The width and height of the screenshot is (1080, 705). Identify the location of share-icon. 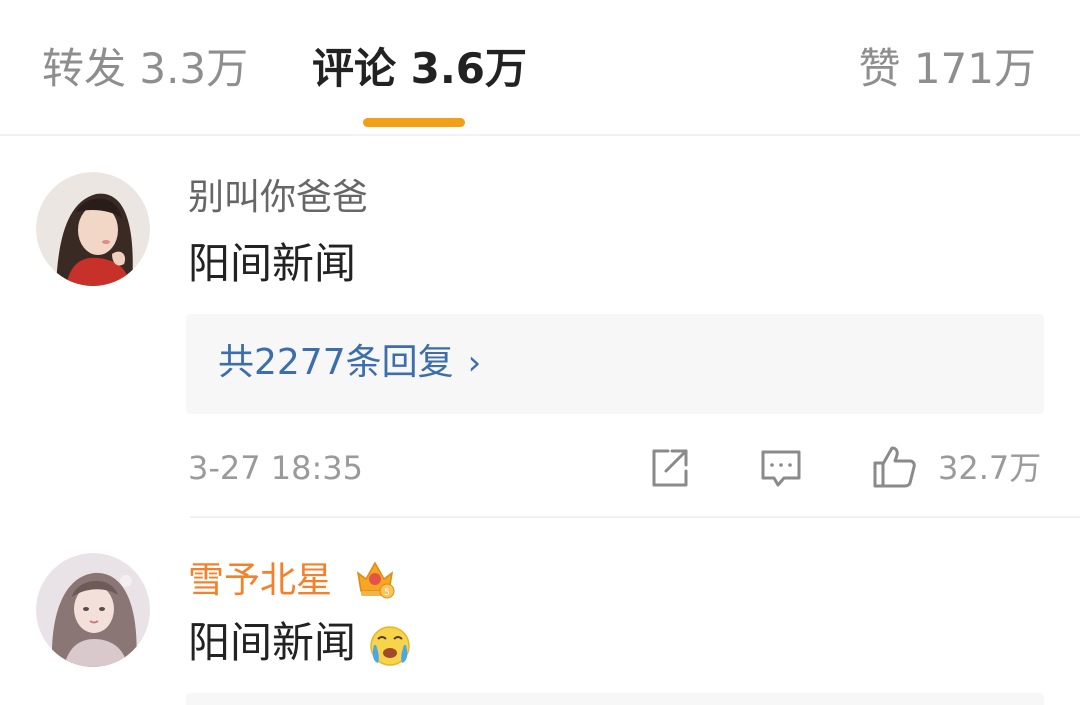
(669, 468).